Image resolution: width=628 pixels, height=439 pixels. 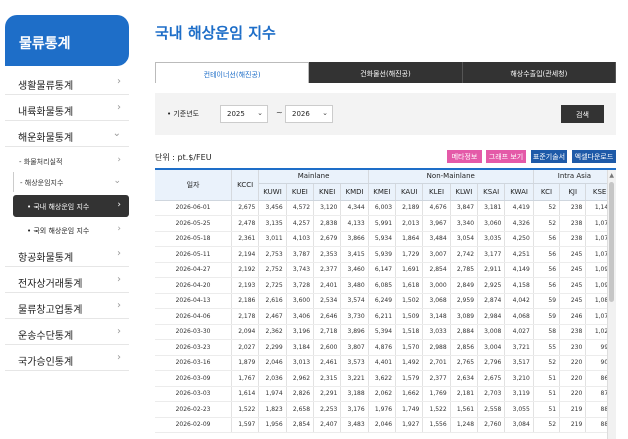 What do you see at coordinates (547, 192) in the screenshot?
I see `column-header-kci: KCI` at bounding box center [547, 192].